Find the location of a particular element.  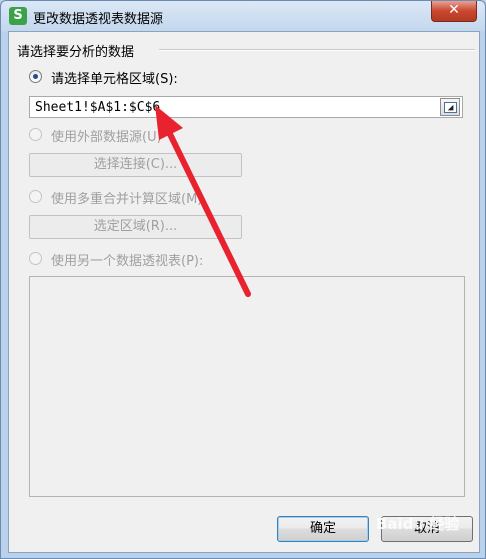

radio-multi-consolidation is located at coordinates (35, 196).